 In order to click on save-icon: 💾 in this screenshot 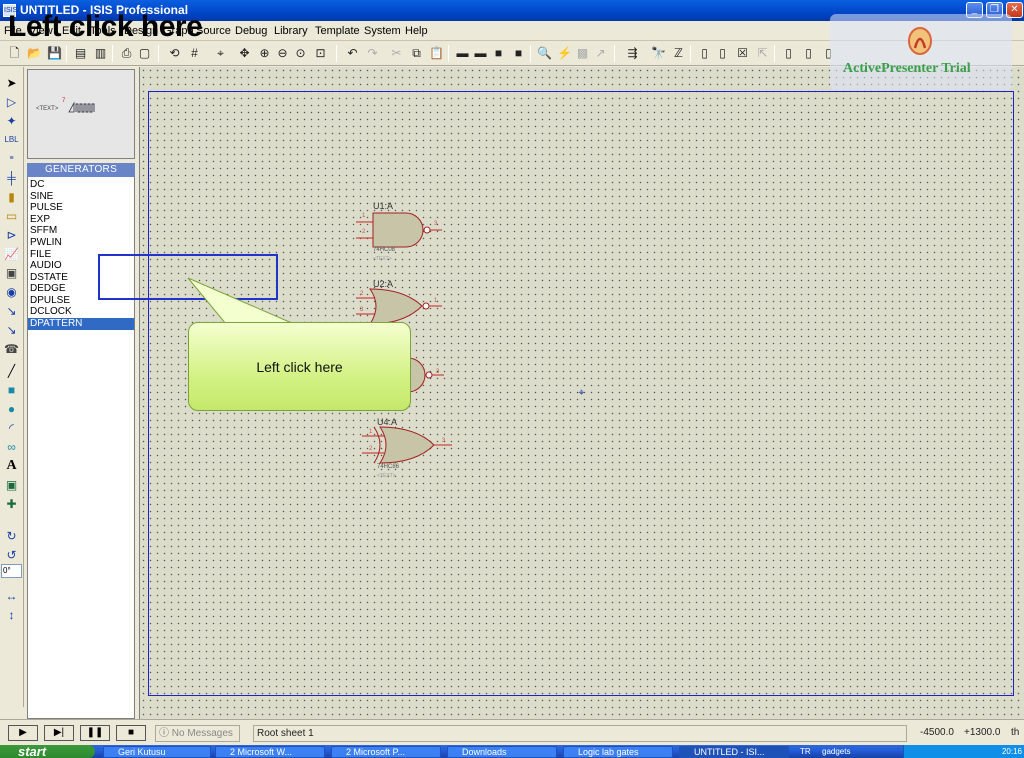, I will do `click(54, 53)`.